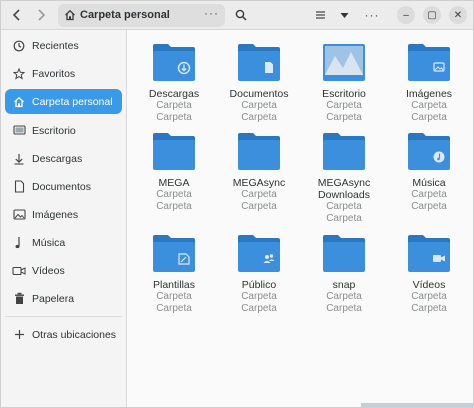 The width and height of the screenshot is (474, 408). I want to click on chevron-left-icon, so click(16, 15).